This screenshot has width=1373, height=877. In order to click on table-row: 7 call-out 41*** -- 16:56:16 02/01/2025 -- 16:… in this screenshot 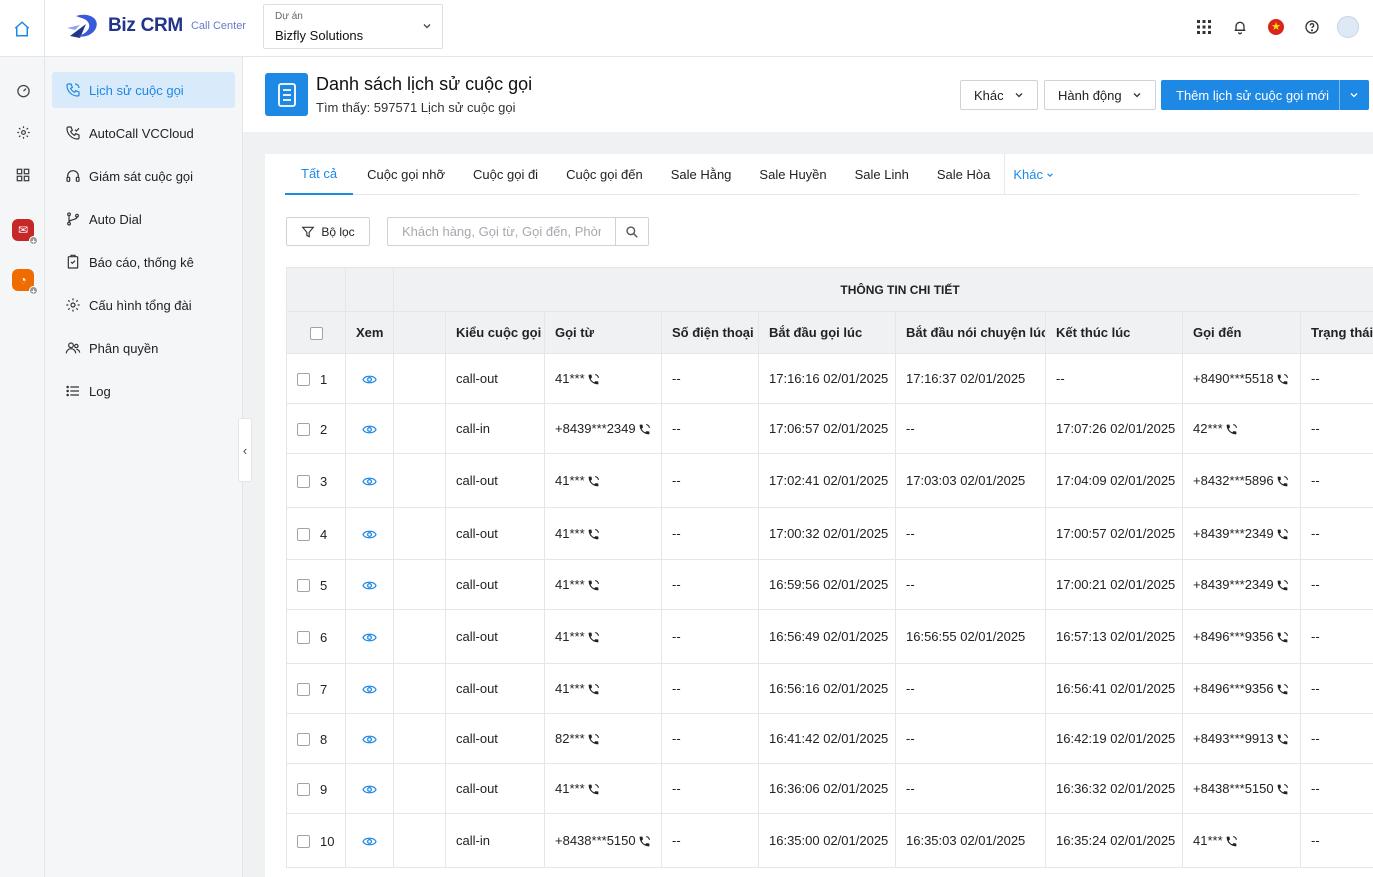, I will do `click(829, 688)`.